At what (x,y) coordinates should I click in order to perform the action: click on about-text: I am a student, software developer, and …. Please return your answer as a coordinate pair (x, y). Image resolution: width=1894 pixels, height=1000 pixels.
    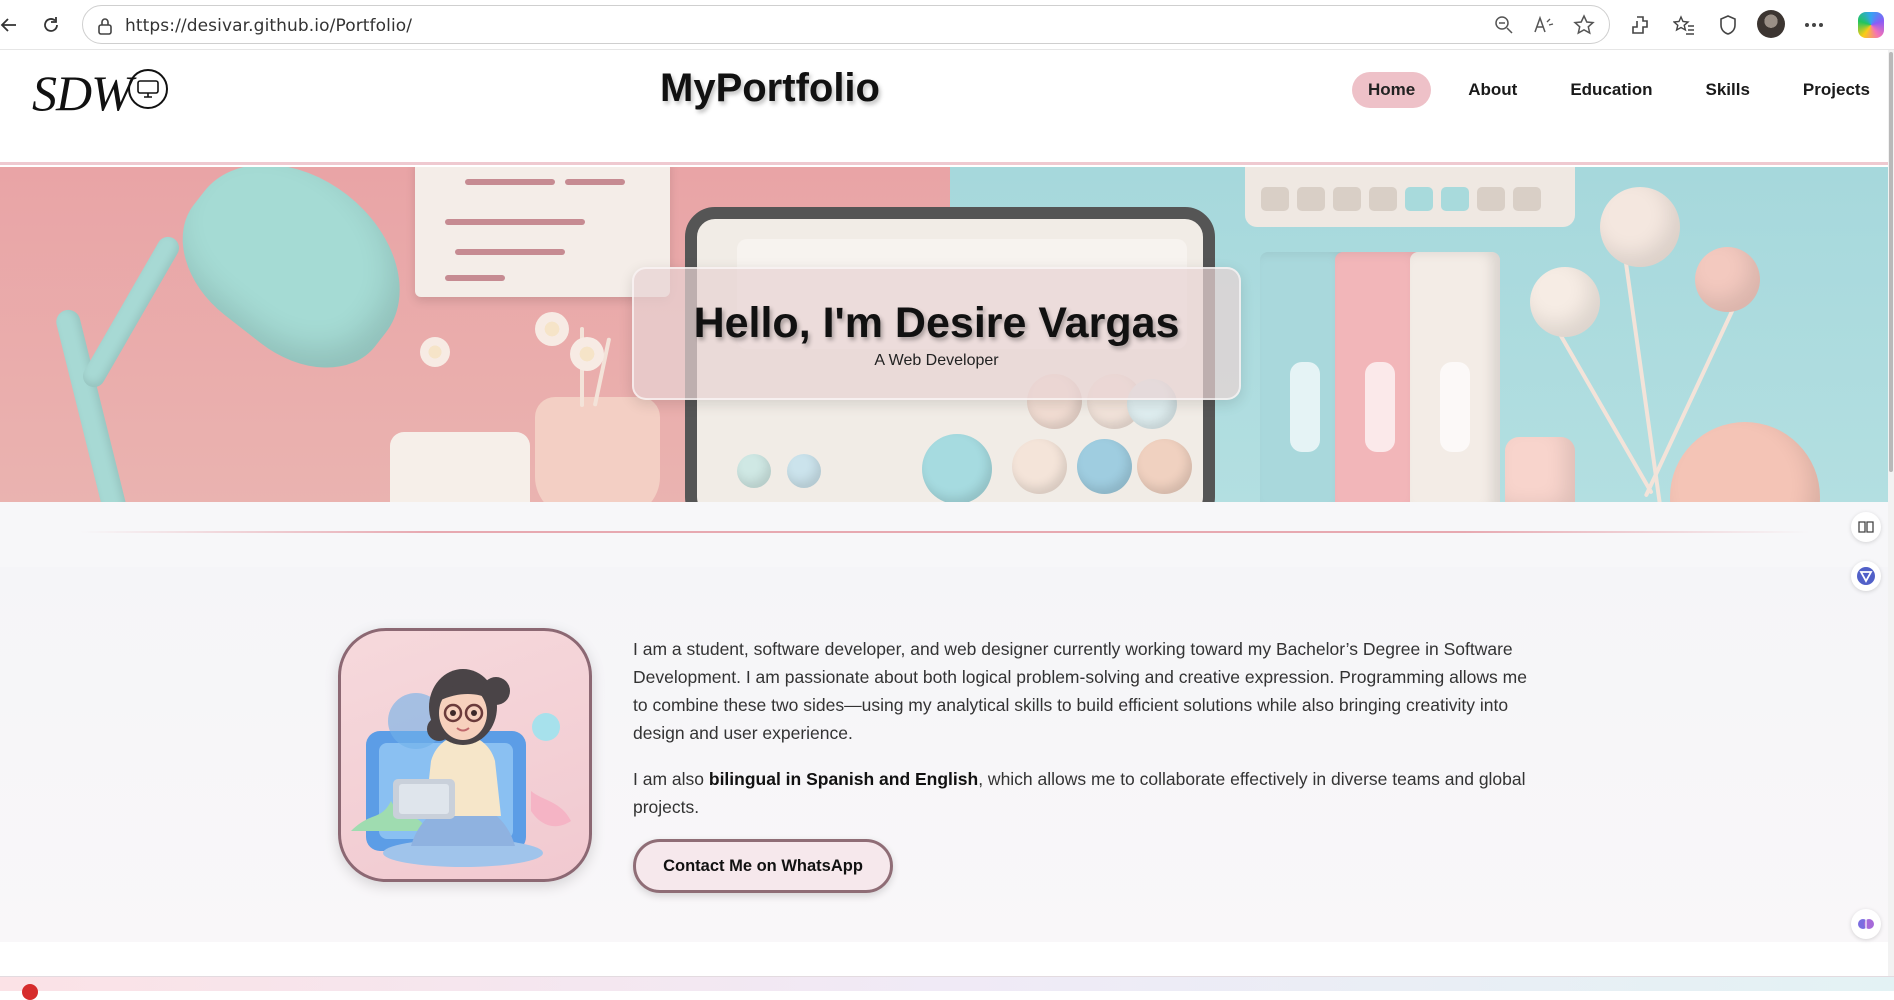
    Looking at the image, I should click on (1083, 737).